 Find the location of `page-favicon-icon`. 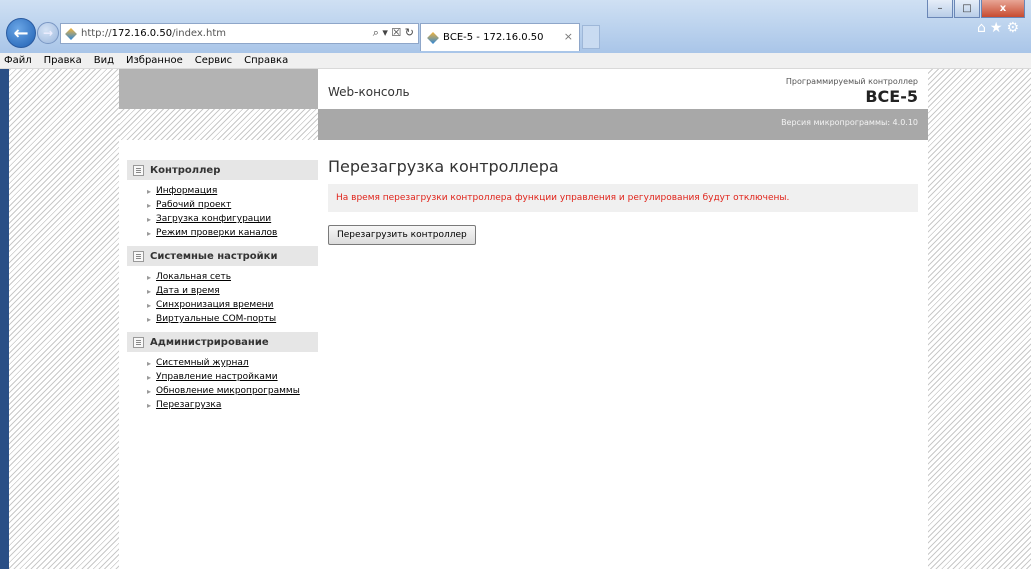

page-favicon-icon is located at coordinates (71, 33).